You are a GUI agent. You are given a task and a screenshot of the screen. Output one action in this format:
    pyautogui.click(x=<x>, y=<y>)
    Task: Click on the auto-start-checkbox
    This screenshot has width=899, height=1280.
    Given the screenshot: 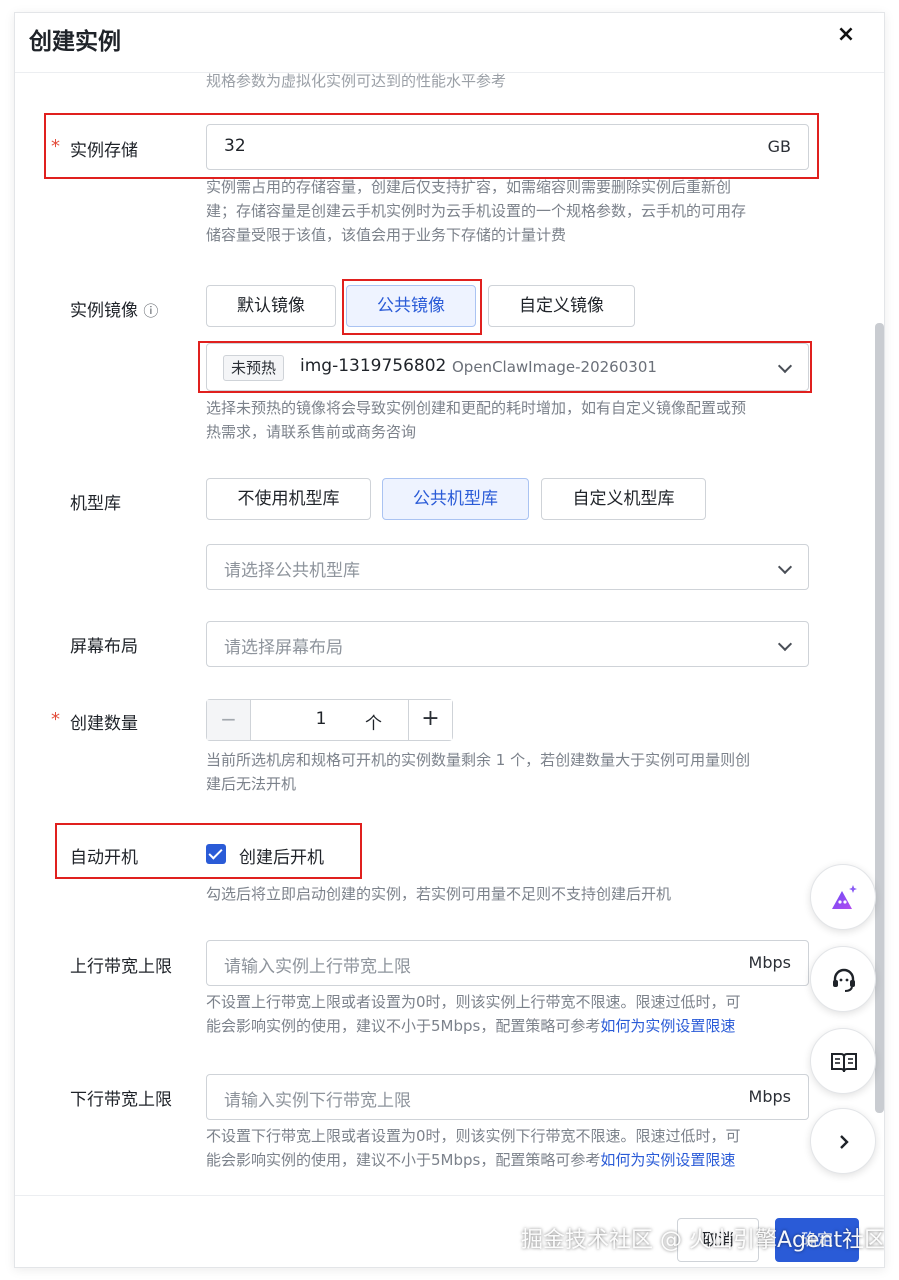 What is the action you would take?
    pyautogui.click(x=216, y=854)
    